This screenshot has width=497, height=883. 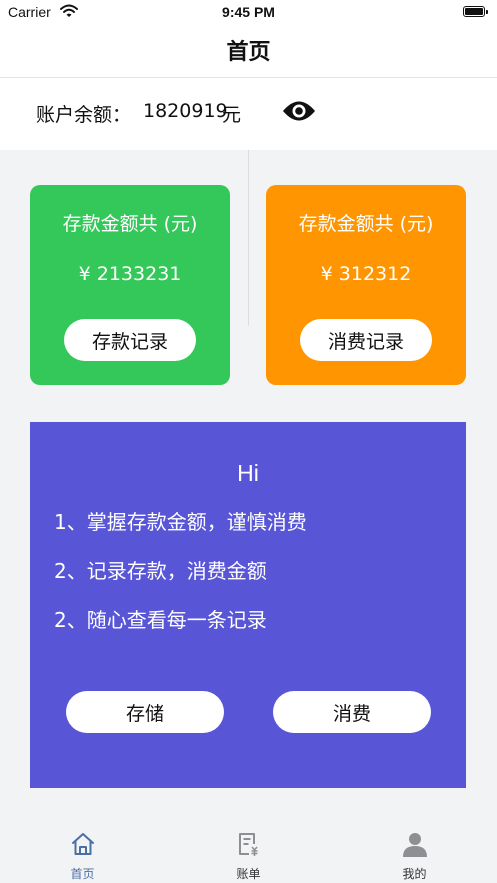 I want to click on nav-bar: 首页, so click(x=248, y=52).